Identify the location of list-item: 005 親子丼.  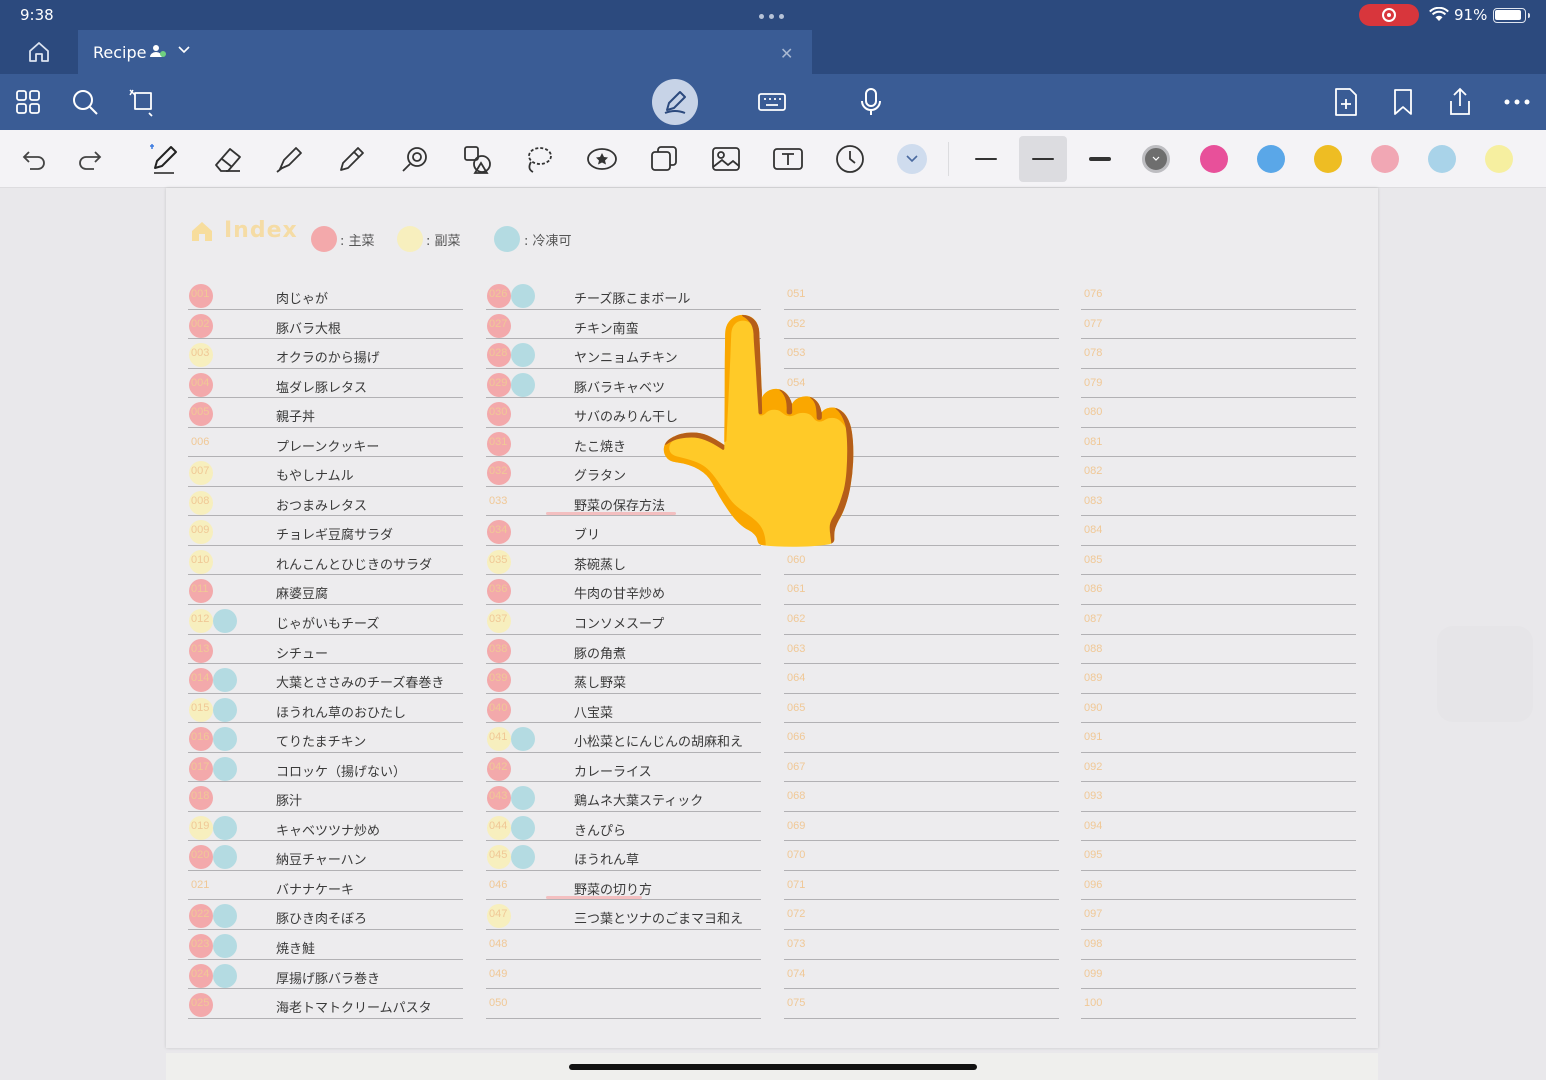
(325, 413).